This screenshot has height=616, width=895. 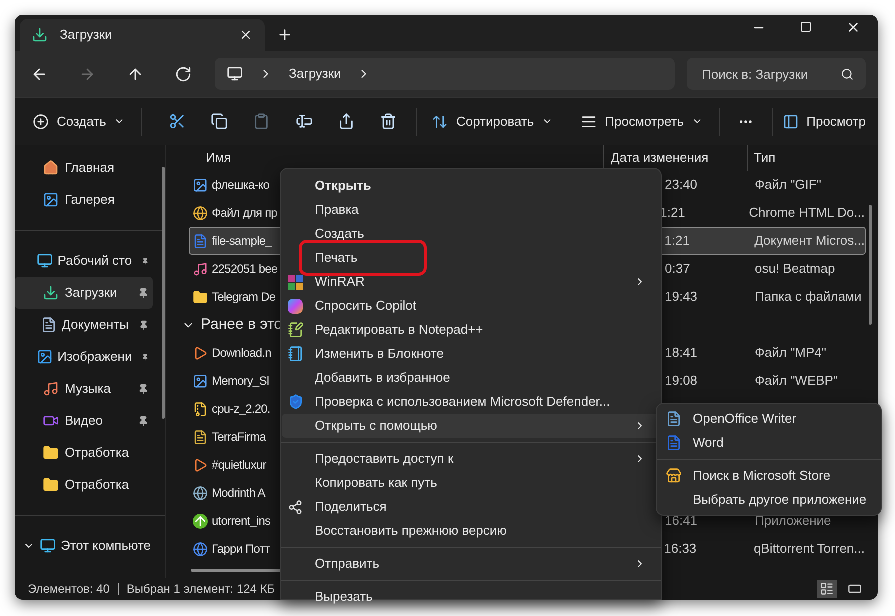 I want to click on file-name: Modrinth A, so click(x=239, y=493).